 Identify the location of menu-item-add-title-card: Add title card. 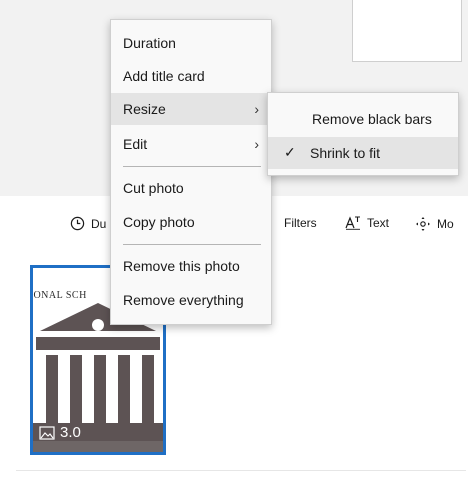
(191, 76).